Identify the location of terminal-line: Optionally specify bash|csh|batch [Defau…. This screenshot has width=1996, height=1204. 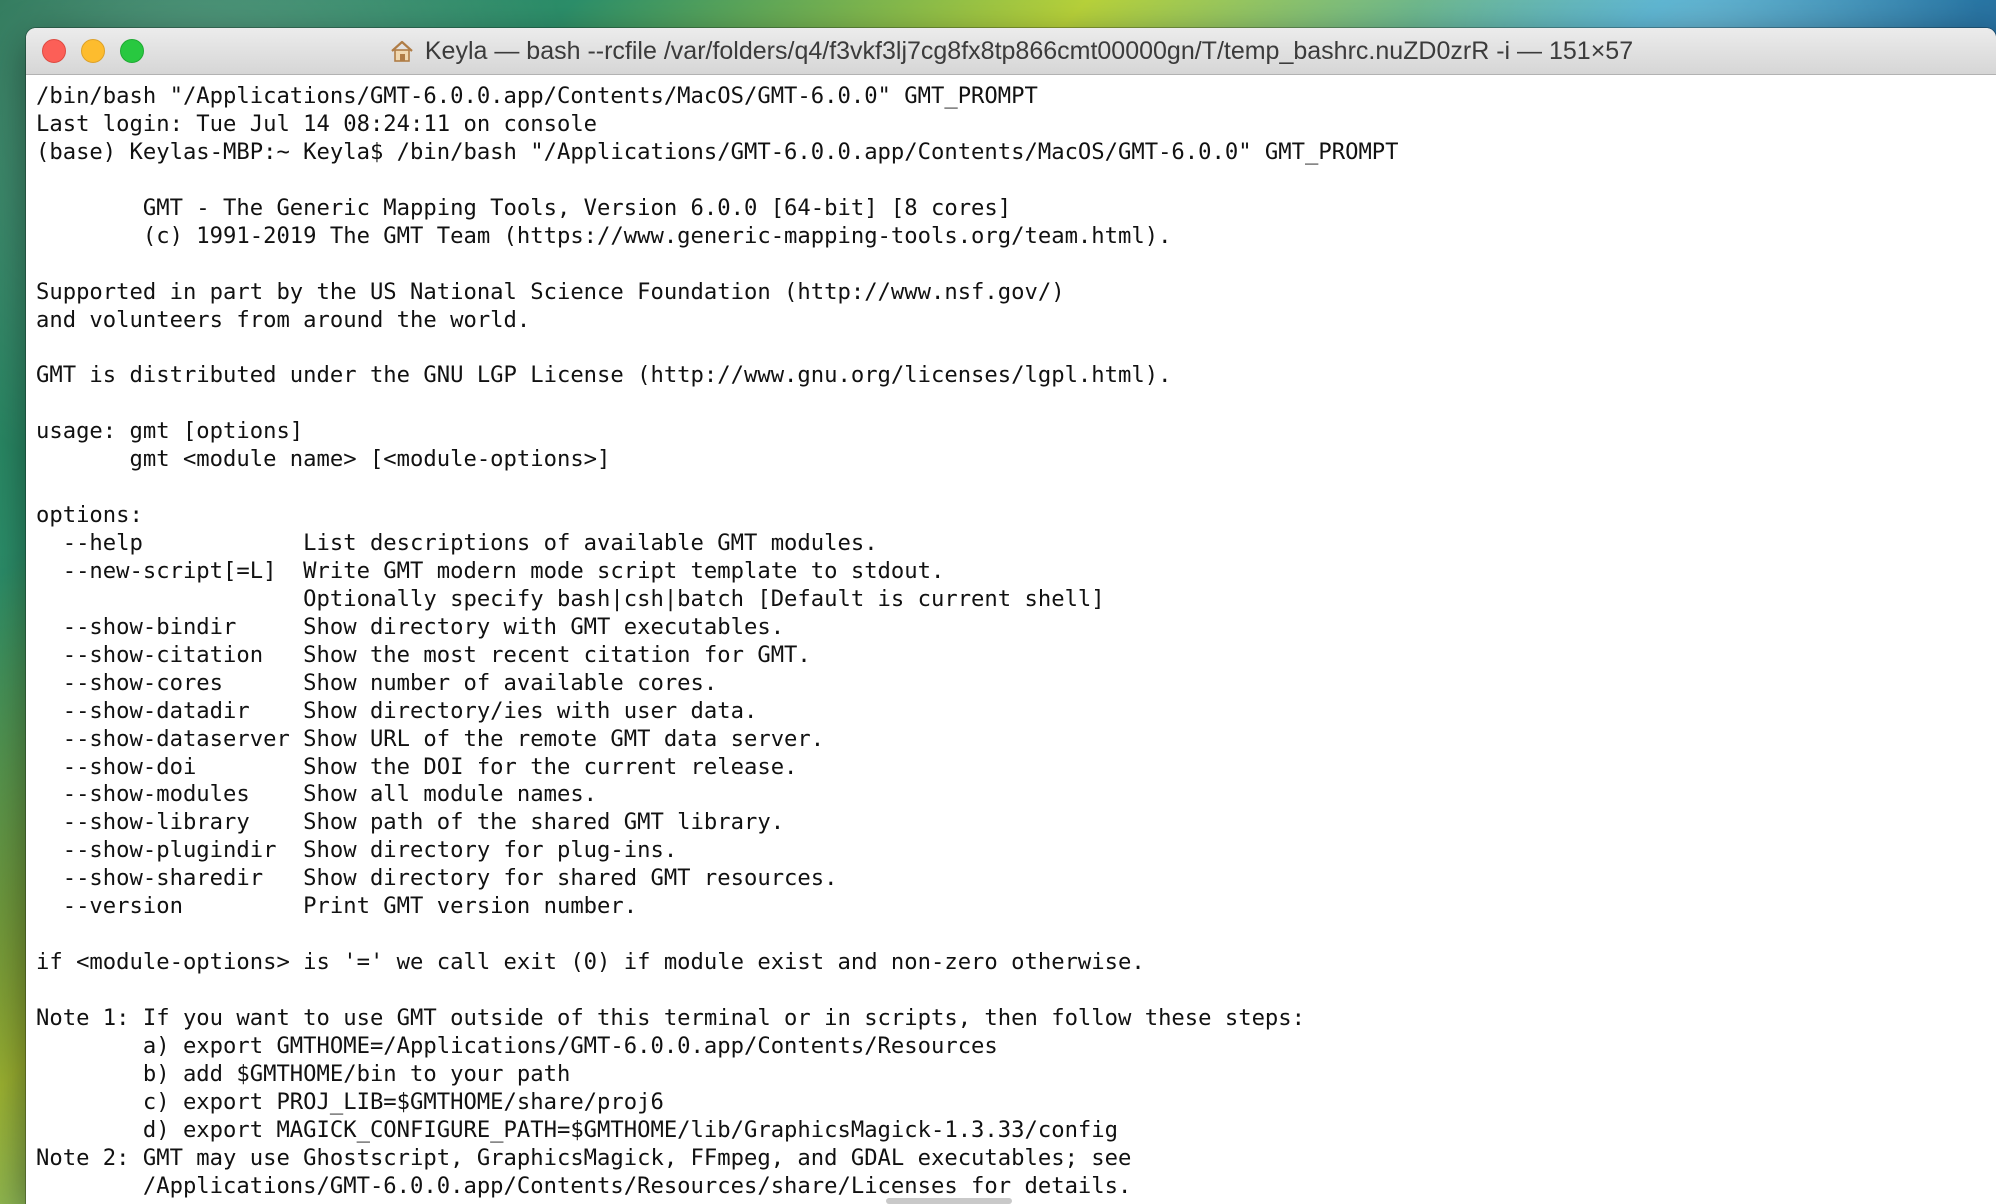
(570, 598).